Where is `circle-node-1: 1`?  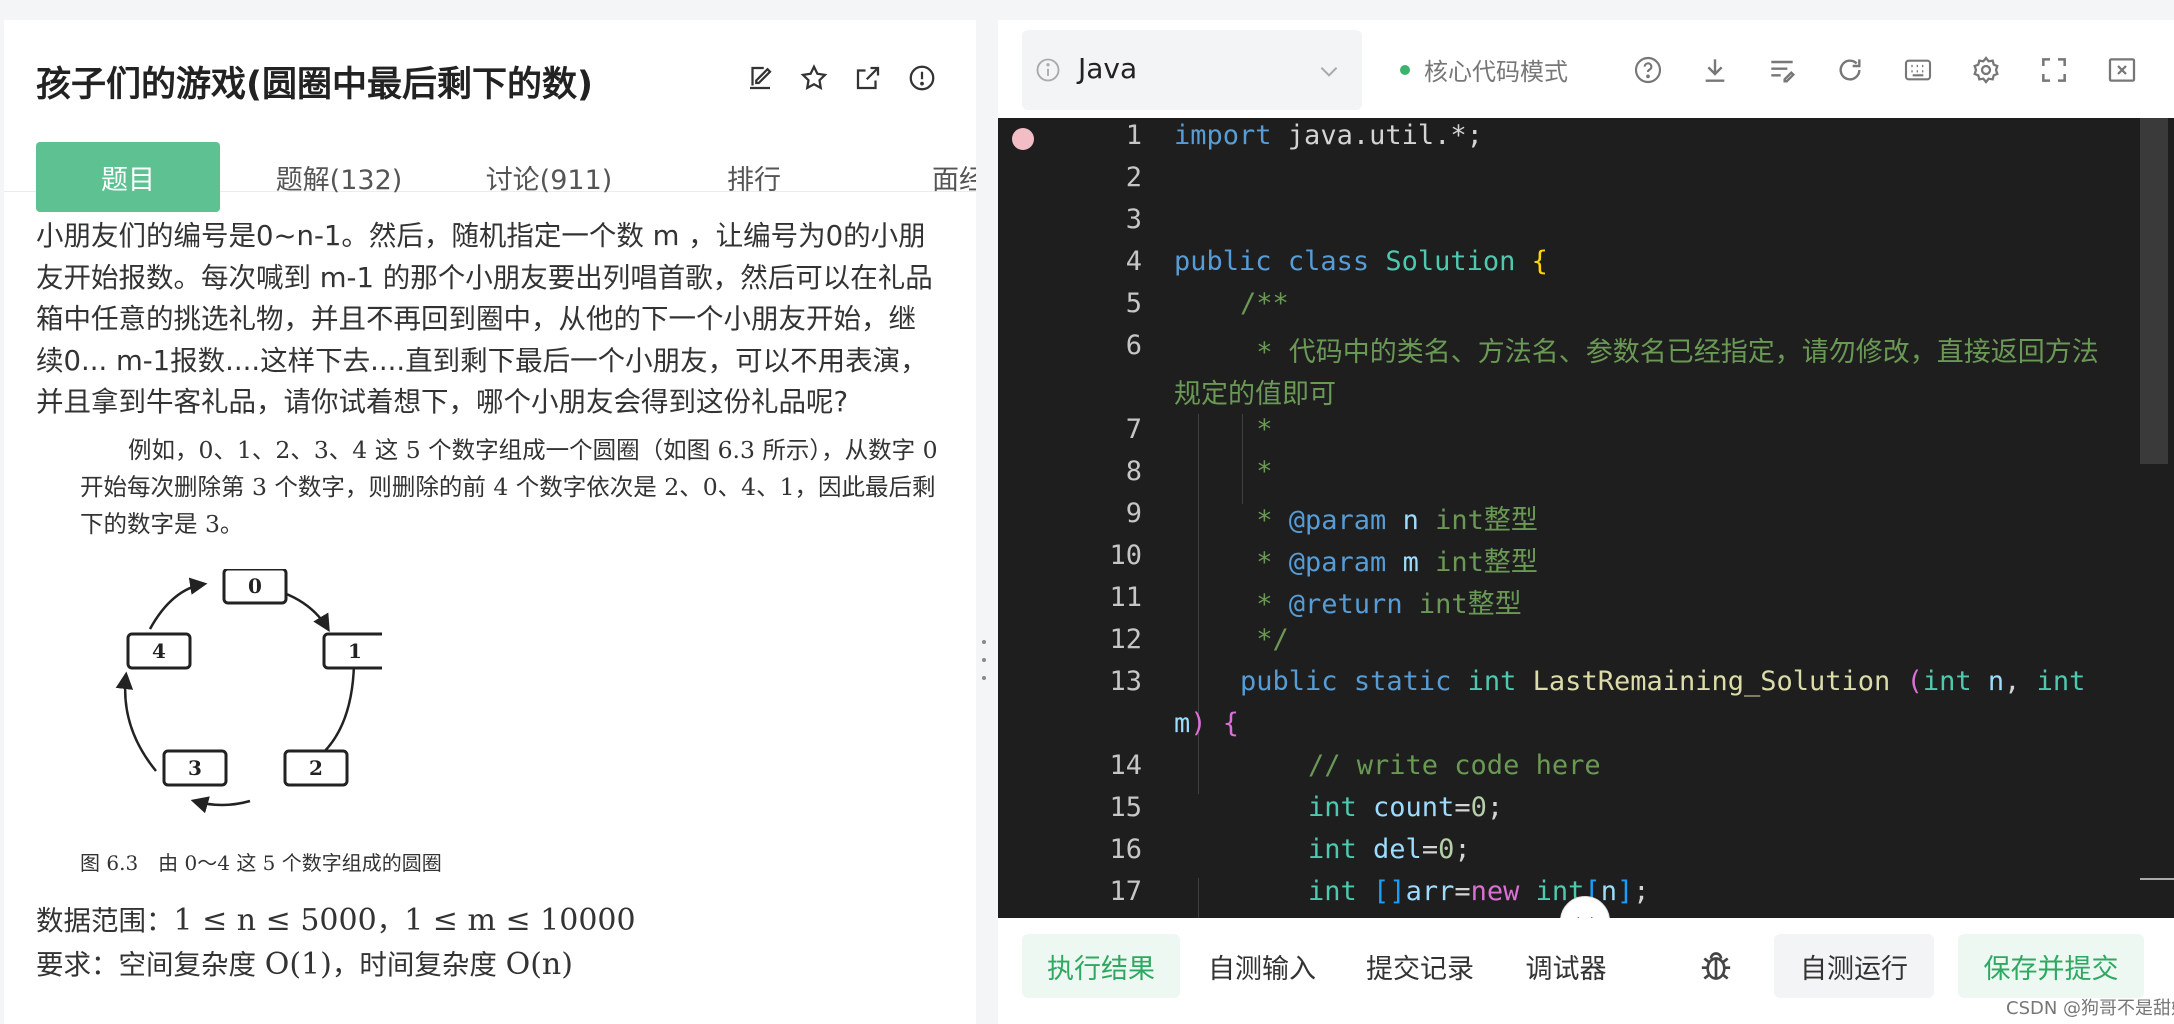
circle-node-1: 1 is located at coordinates (352, 651).